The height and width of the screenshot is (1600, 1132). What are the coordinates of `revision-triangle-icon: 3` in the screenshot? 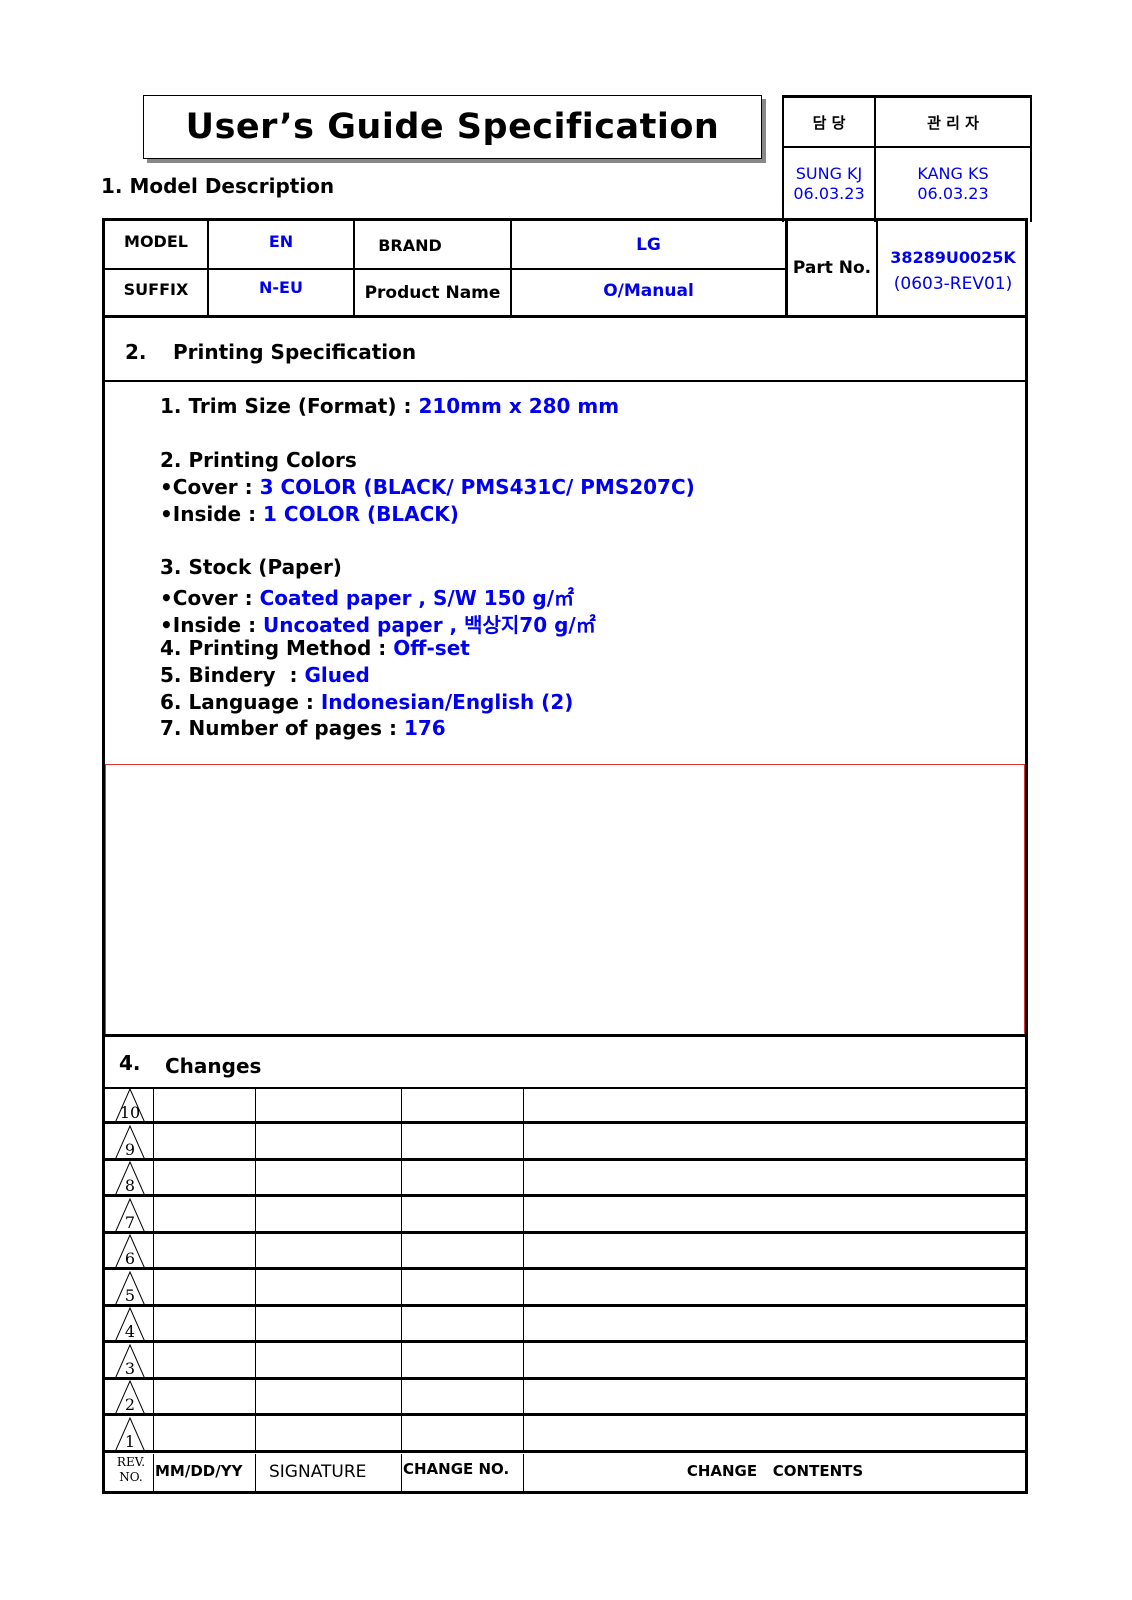 It's located at (130, 1361).